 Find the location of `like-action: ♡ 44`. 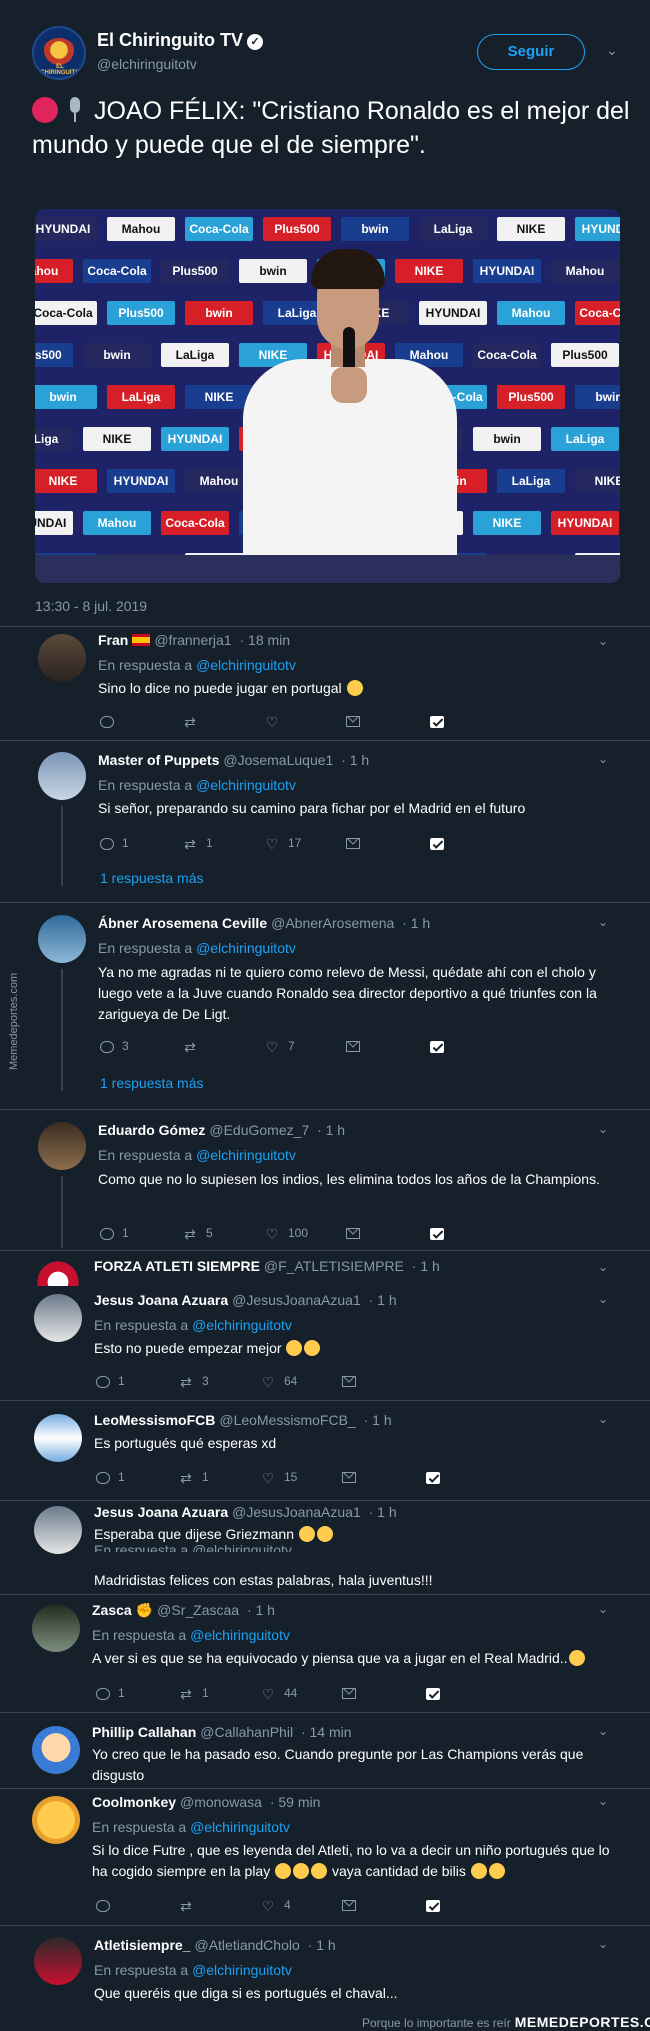

like-action: ♡ 44 is located at coordinates (279, 1693).